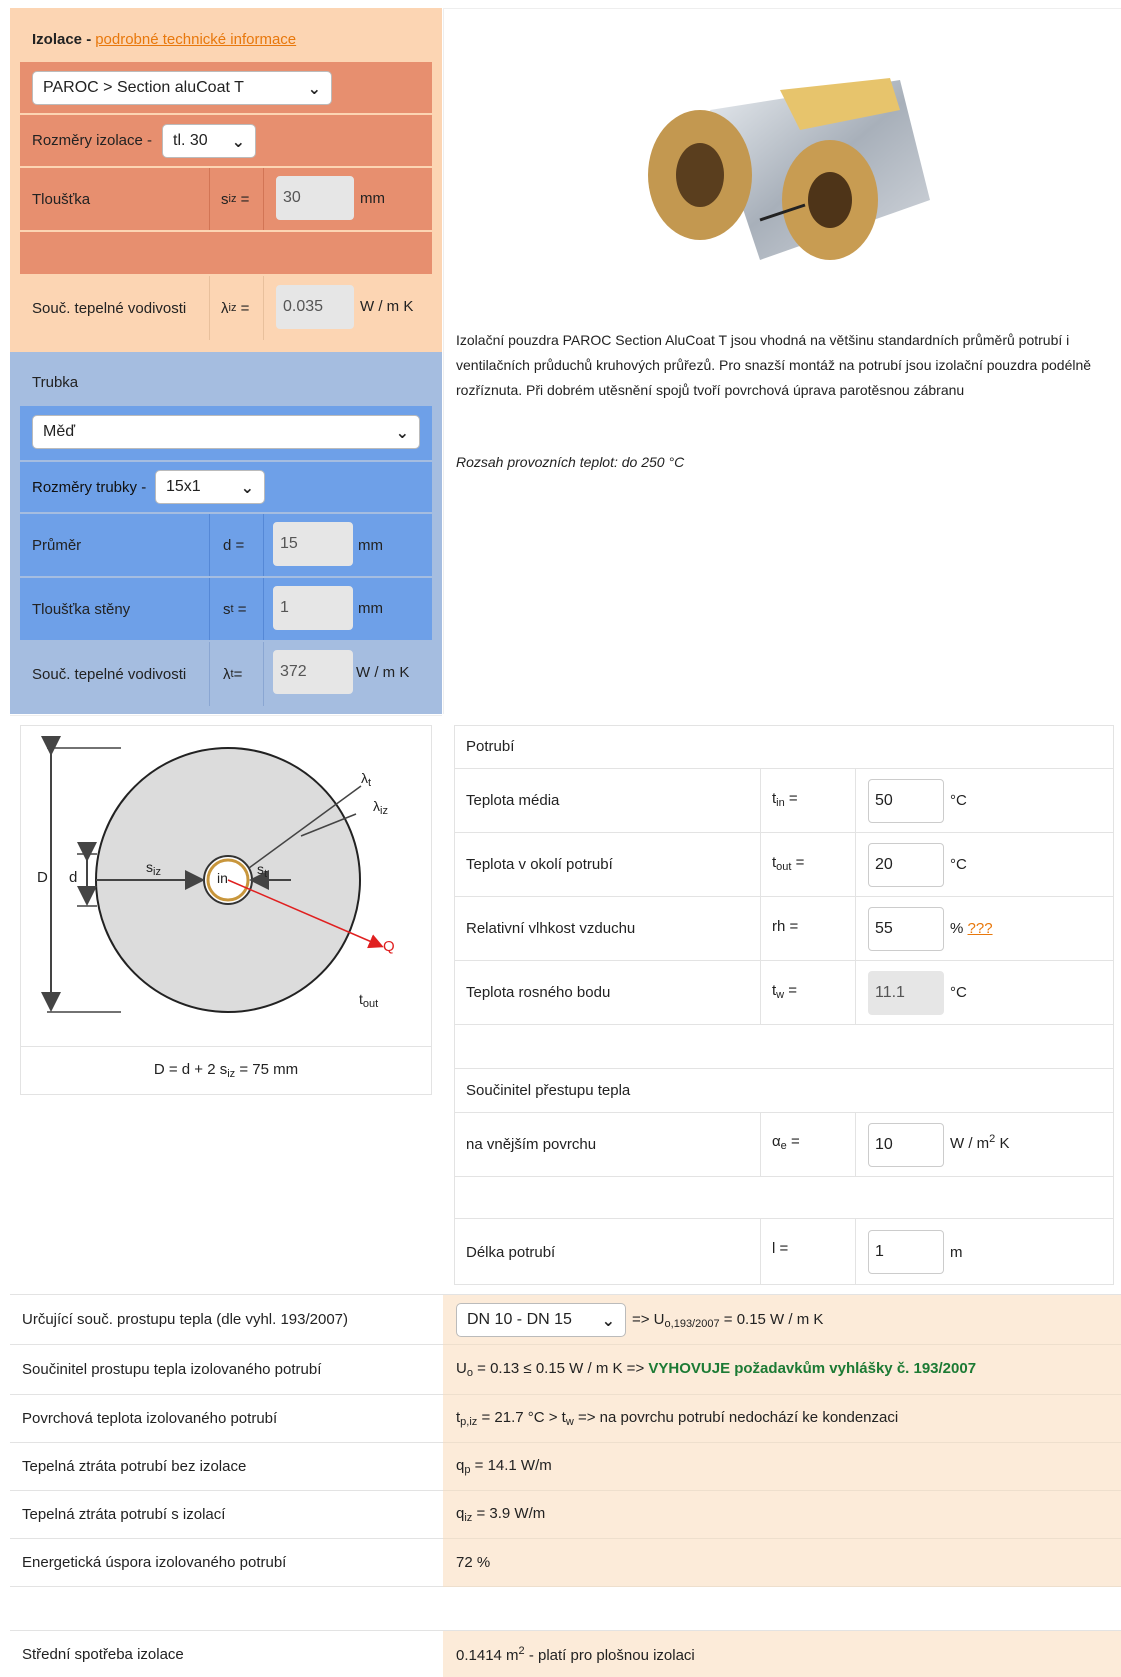  I want to click on diagram-label-d: d, so click(73, 877).